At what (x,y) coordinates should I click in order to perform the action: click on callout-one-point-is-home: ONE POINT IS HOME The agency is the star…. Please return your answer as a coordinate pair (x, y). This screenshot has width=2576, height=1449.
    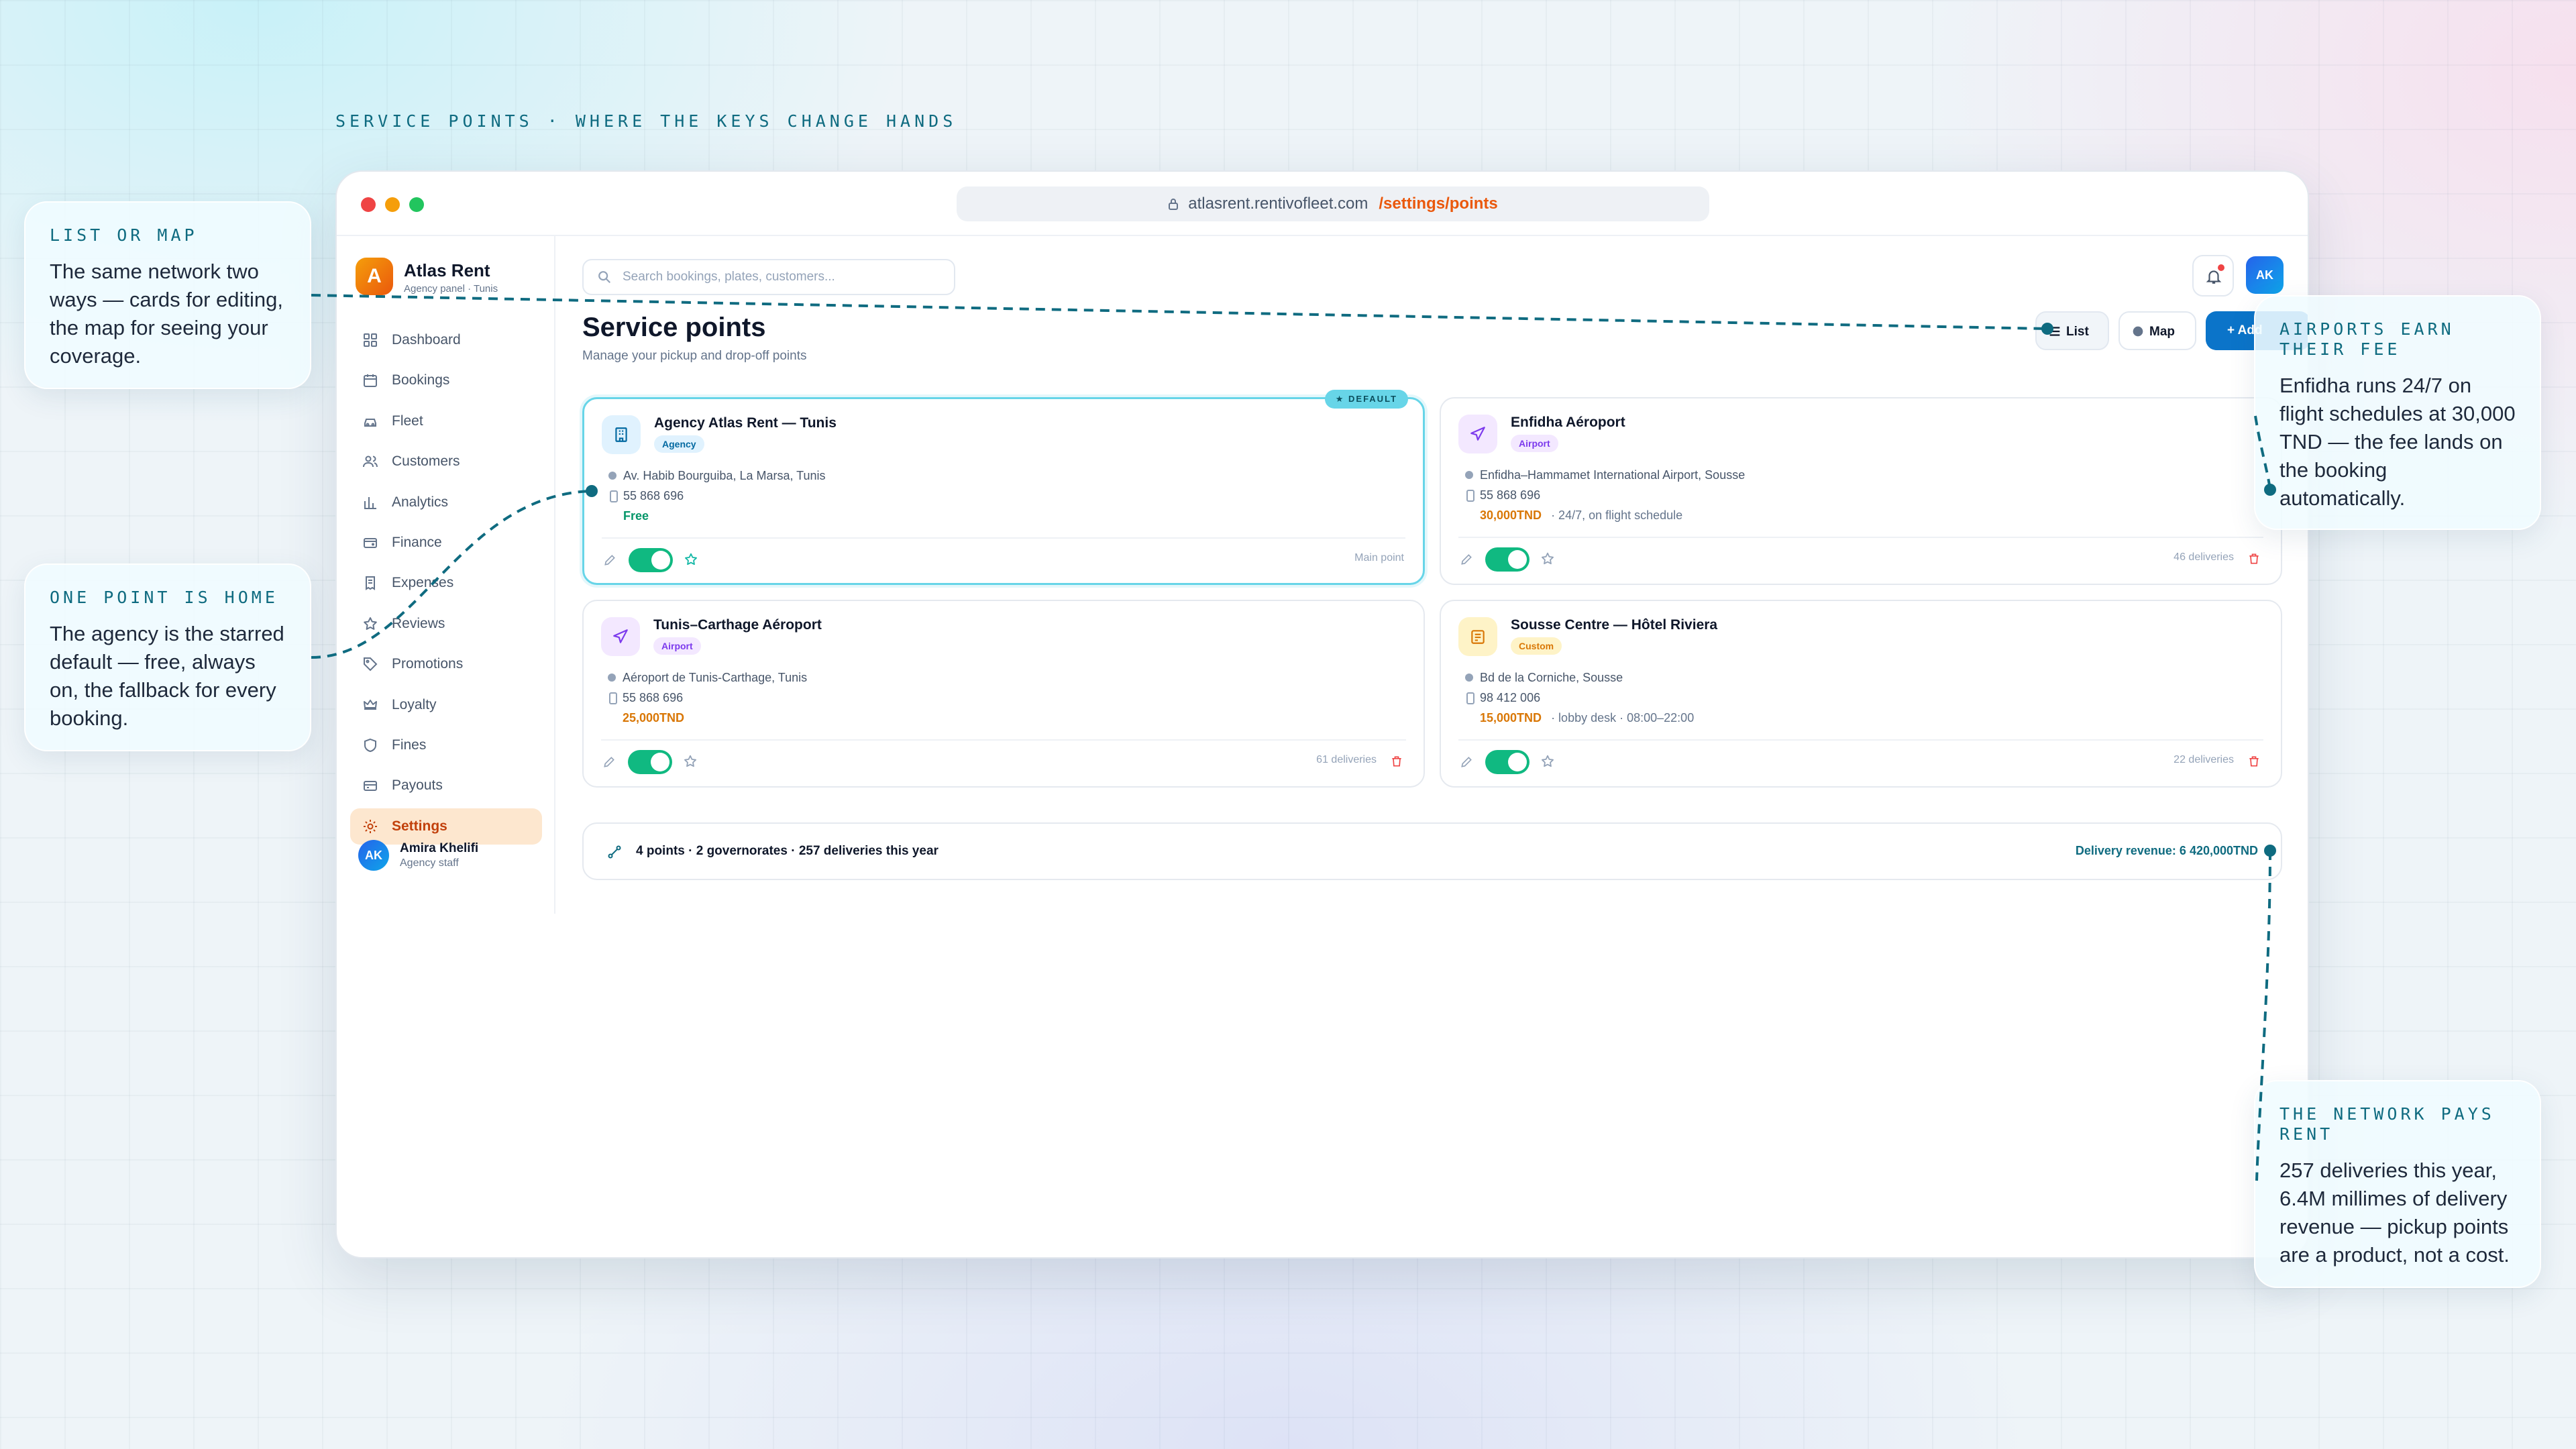
    Looking at the image, I should click on (167, 657).